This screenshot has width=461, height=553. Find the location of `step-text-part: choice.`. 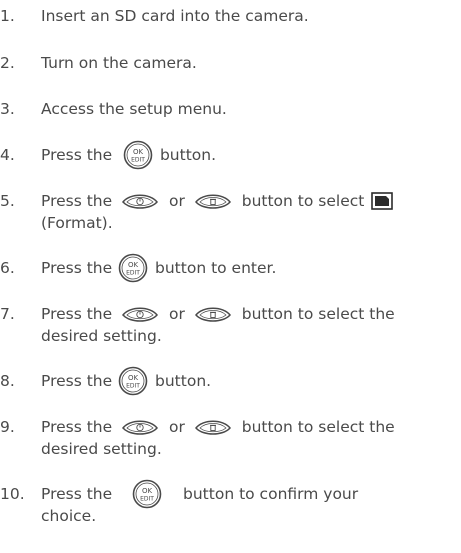

step-text-part: choice. is located at coordinates (69, 516).